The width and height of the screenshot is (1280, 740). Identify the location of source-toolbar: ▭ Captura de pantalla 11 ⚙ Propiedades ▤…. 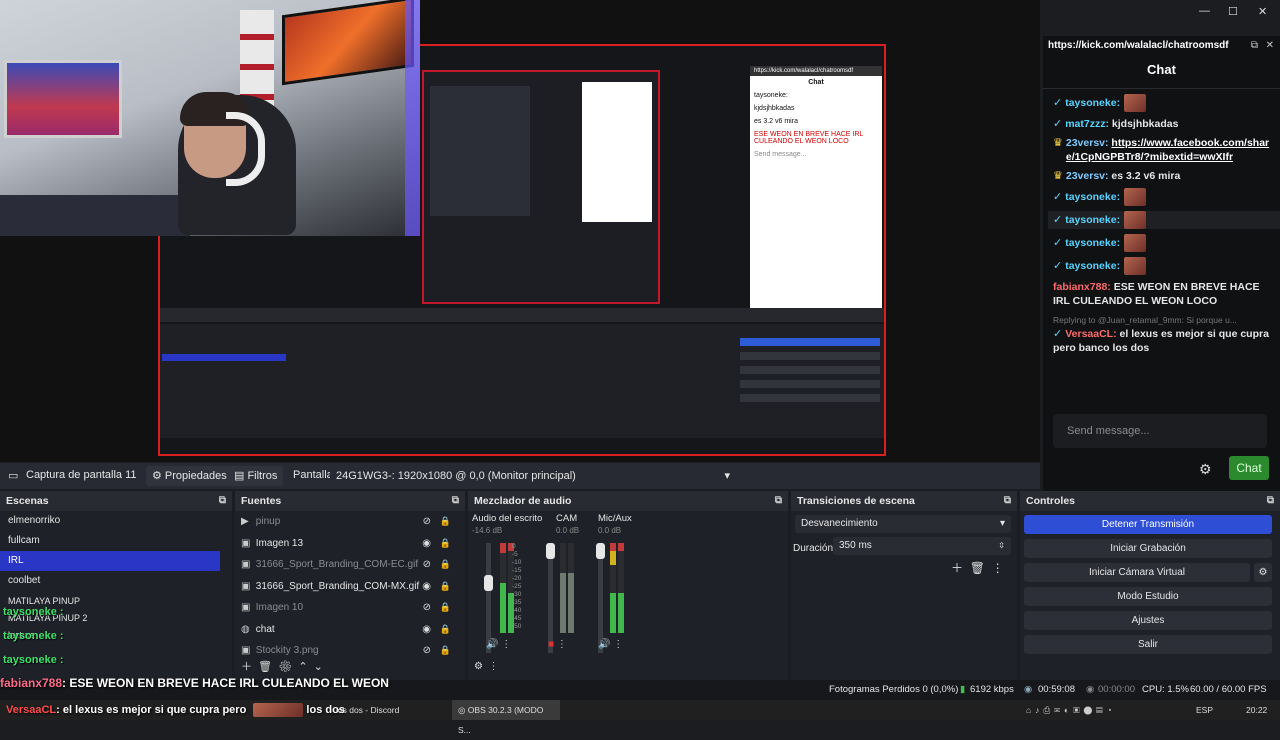
(520, 476).